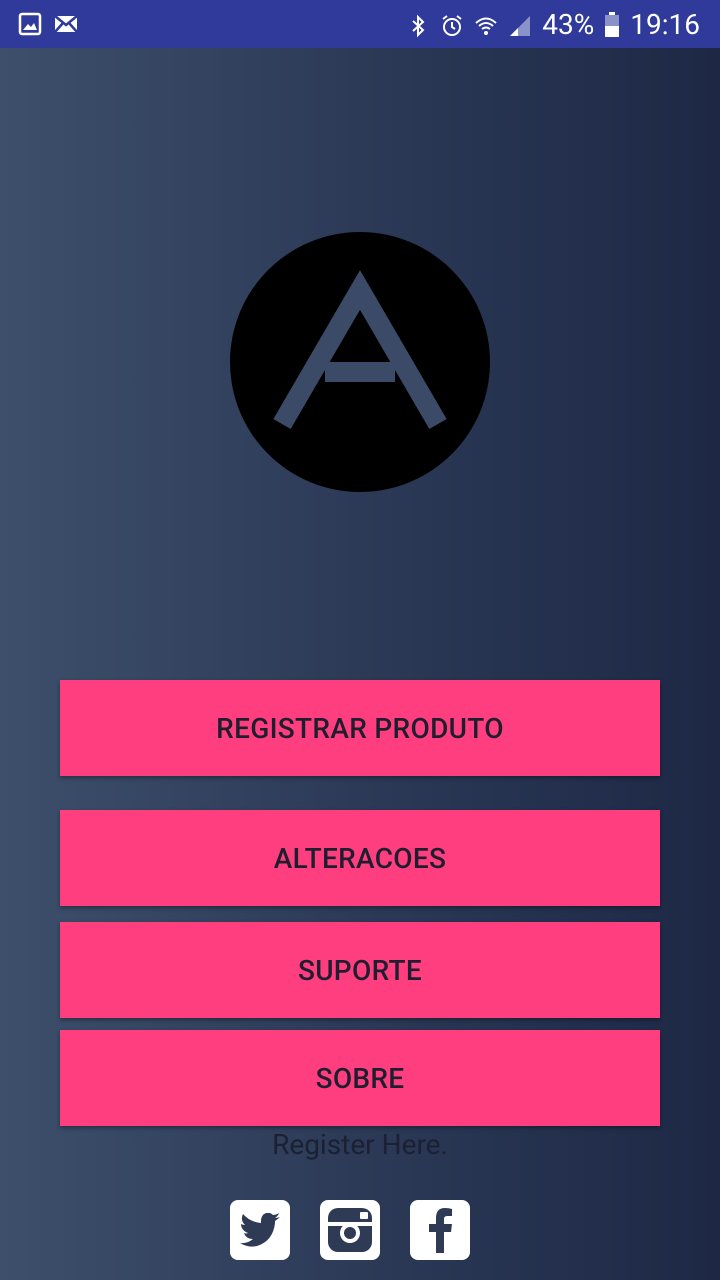 The height and width of the screenshot is (1280, 720). Describe the element at coordinates (360, 728) in the screenshot. I see `registrar-produto-button: REGISTRAR PRODUTO` at that location.